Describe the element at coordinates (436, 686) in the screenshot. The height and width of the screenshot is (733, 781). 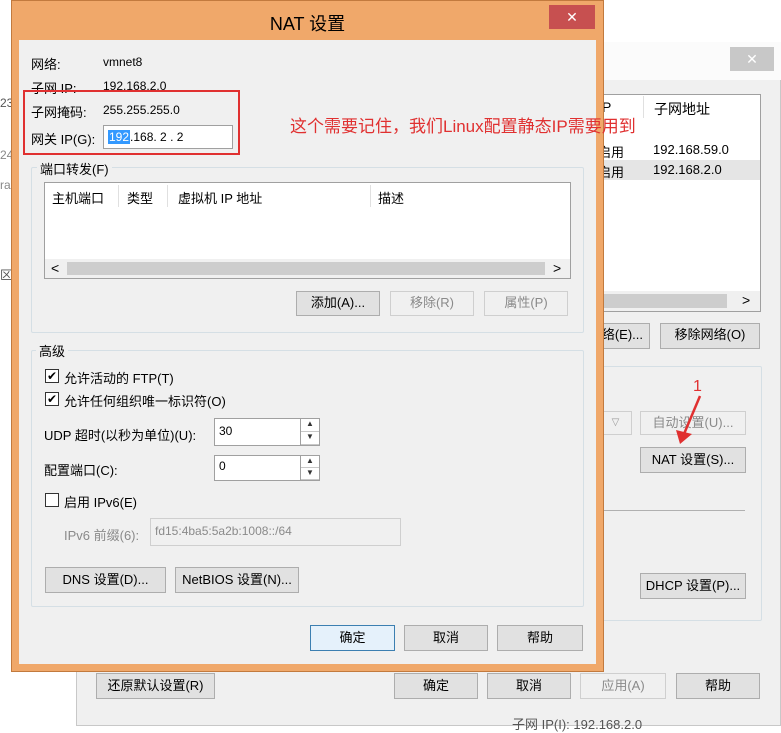
I see `background-ok-button: 确定` at that location.